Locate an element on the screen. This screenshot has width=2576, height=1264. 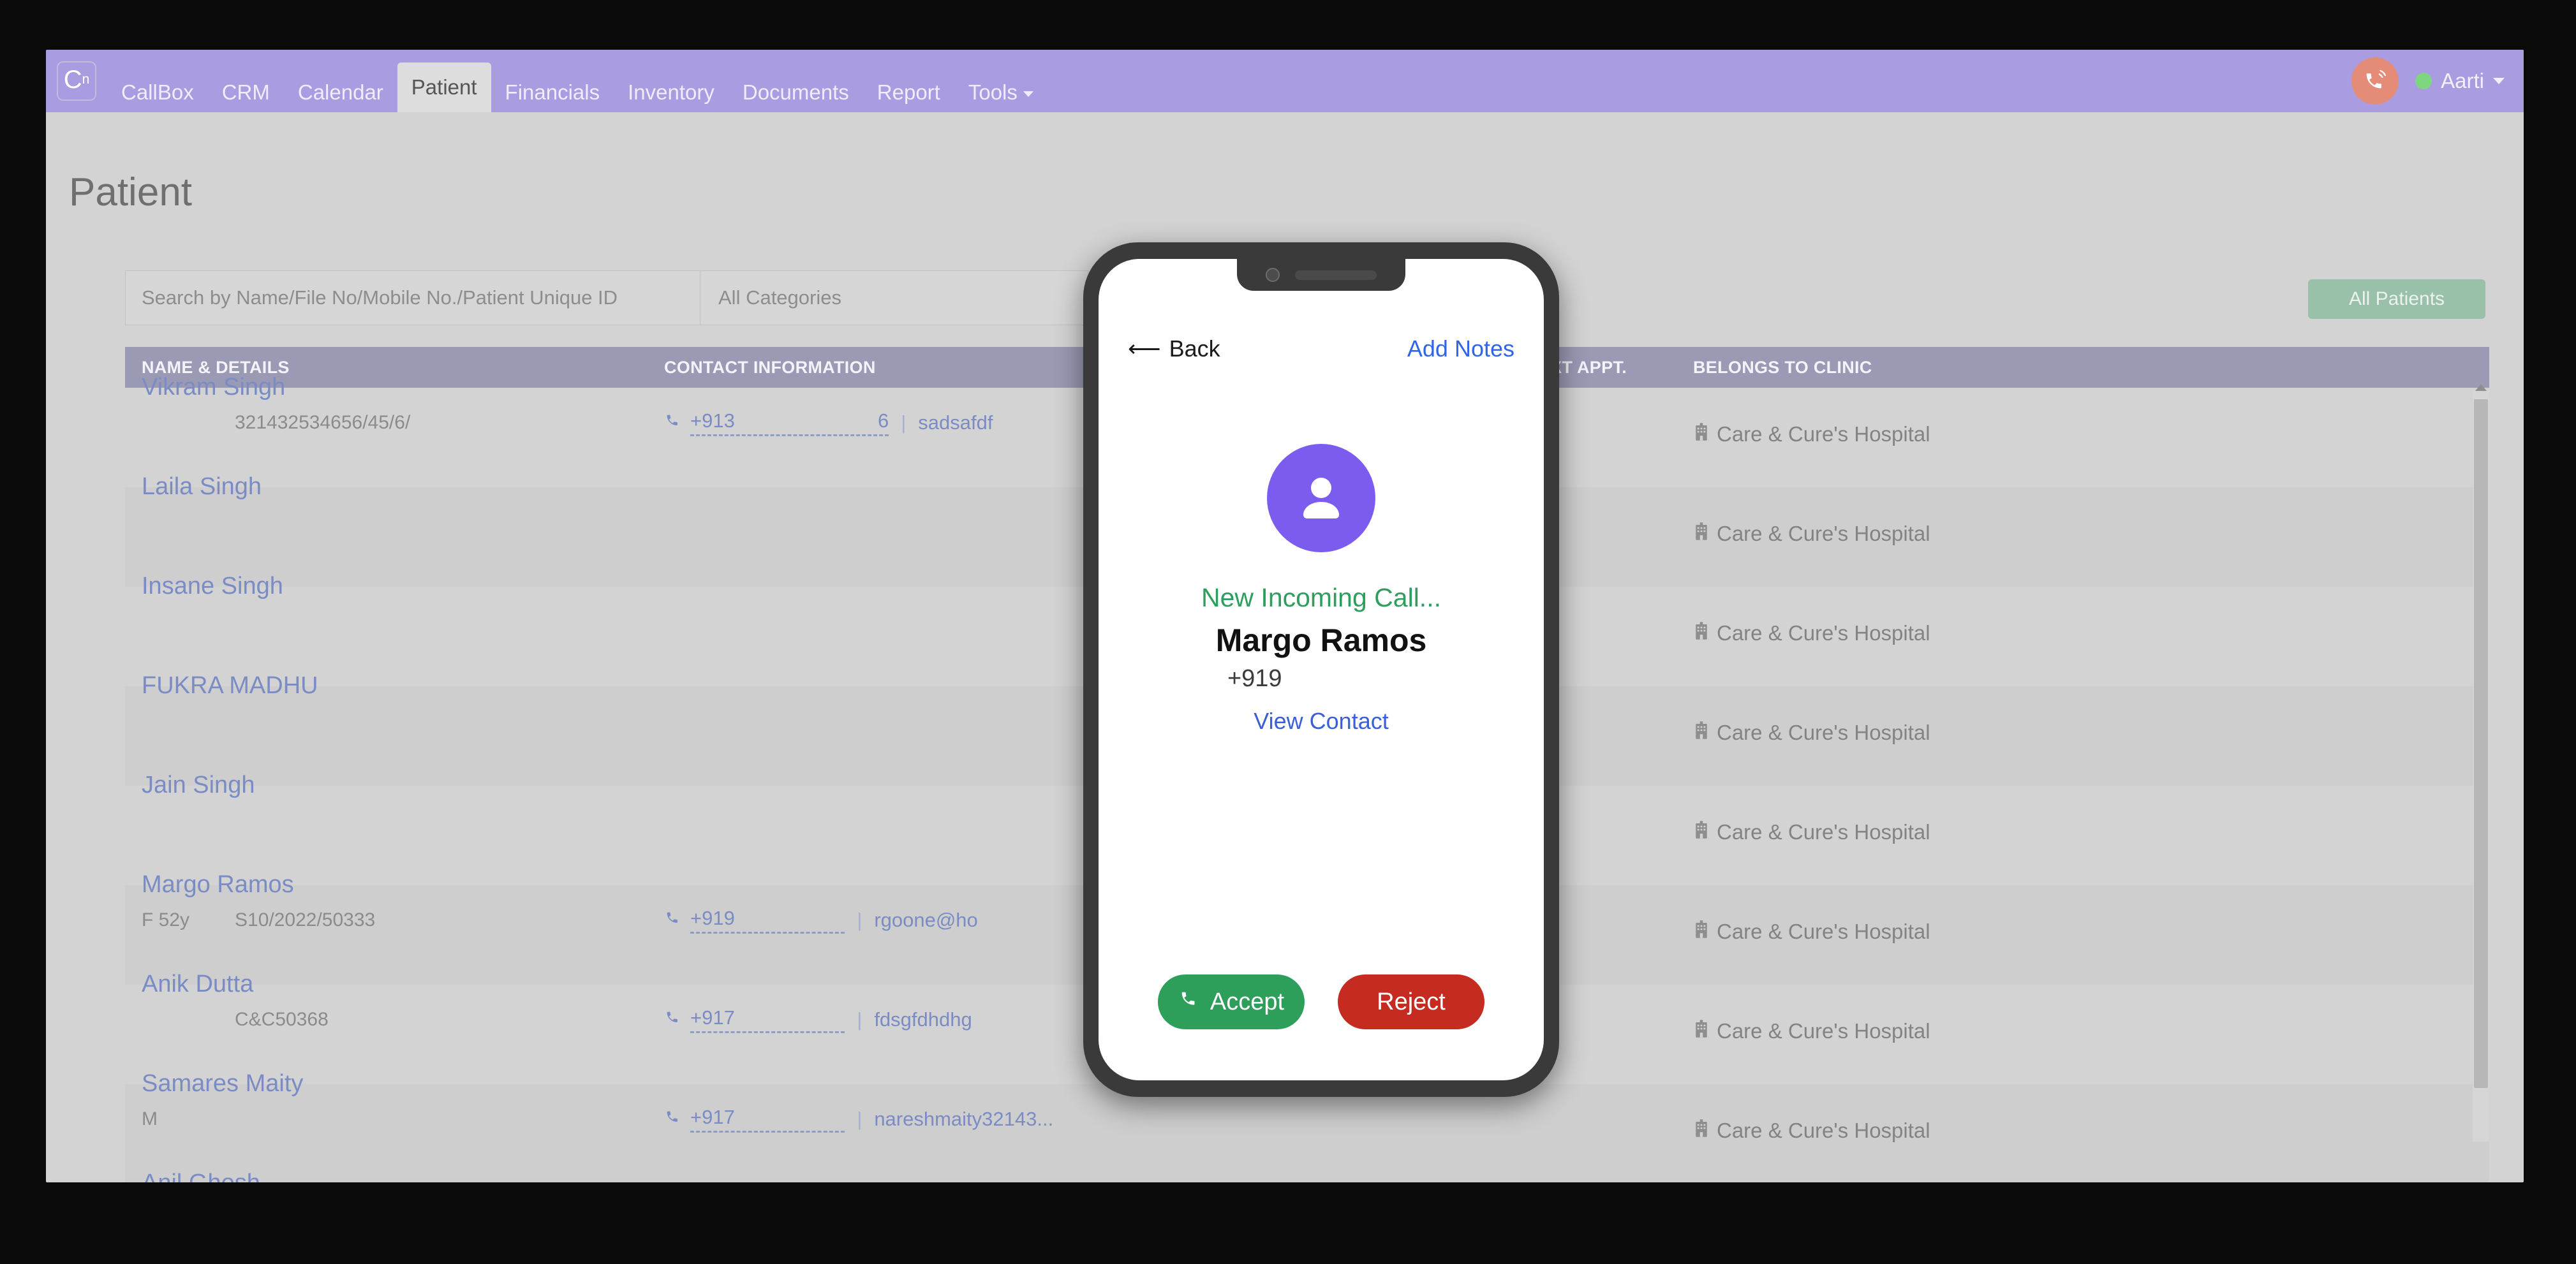
patient-phone-redacted: 0330440998 is located at coordinates (790, 1017).